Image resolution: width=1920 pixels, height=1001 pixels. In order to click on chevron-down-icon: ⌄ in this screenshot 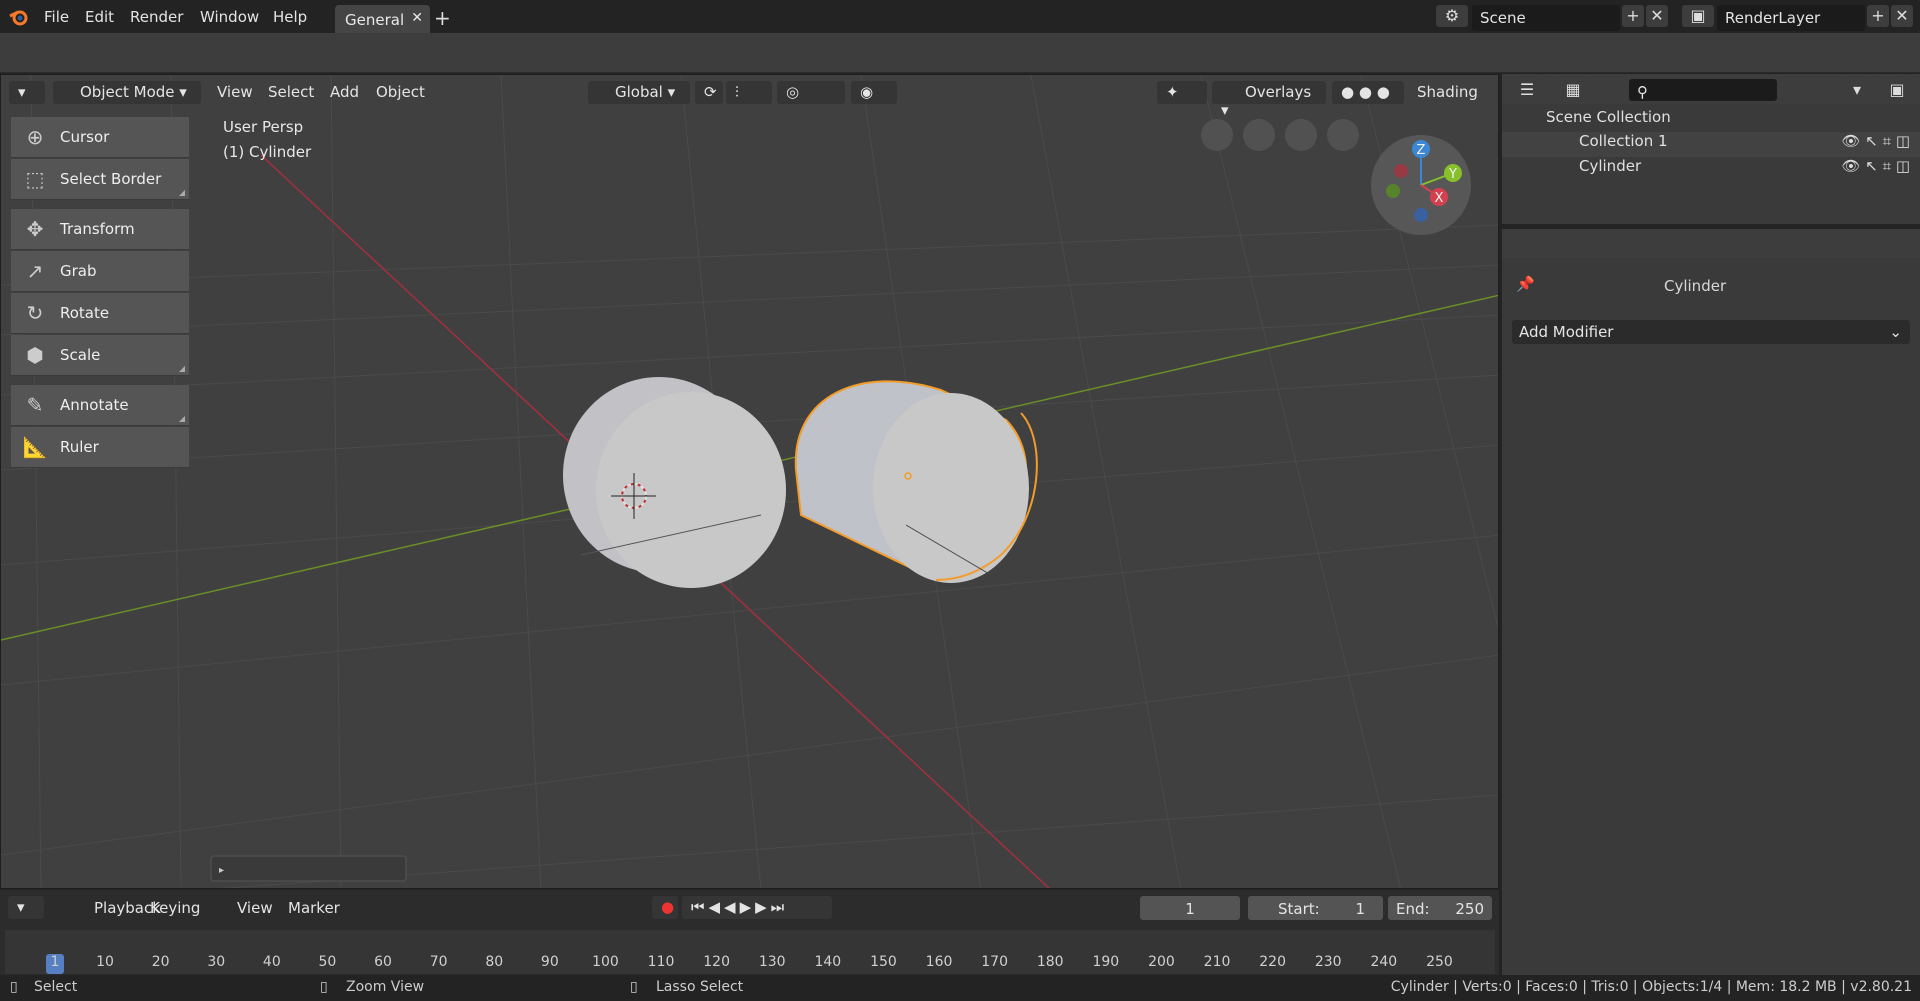, I will do `click(1895, 332)`.